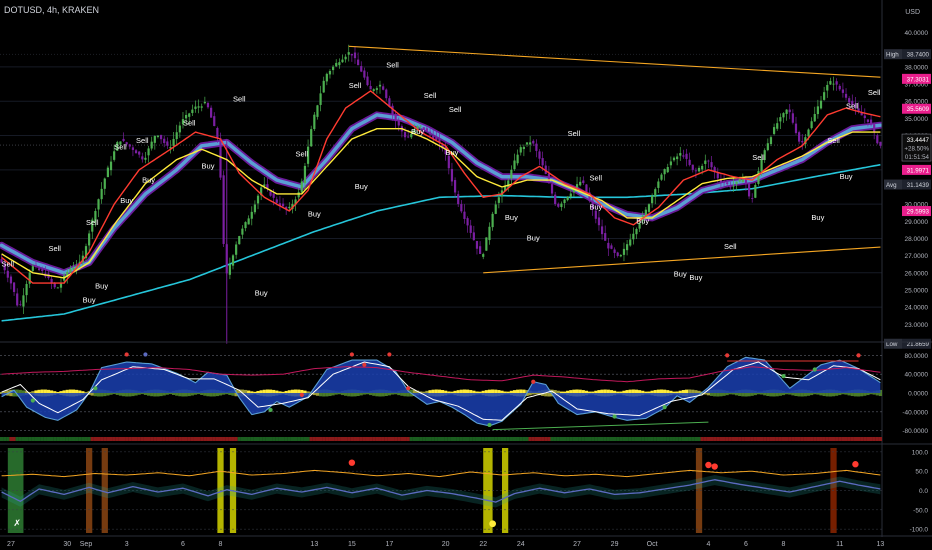 Image resolution: width=932 pixels, height=550 pixels. I want to click on time-tick-label: 15, so click(352, 544).